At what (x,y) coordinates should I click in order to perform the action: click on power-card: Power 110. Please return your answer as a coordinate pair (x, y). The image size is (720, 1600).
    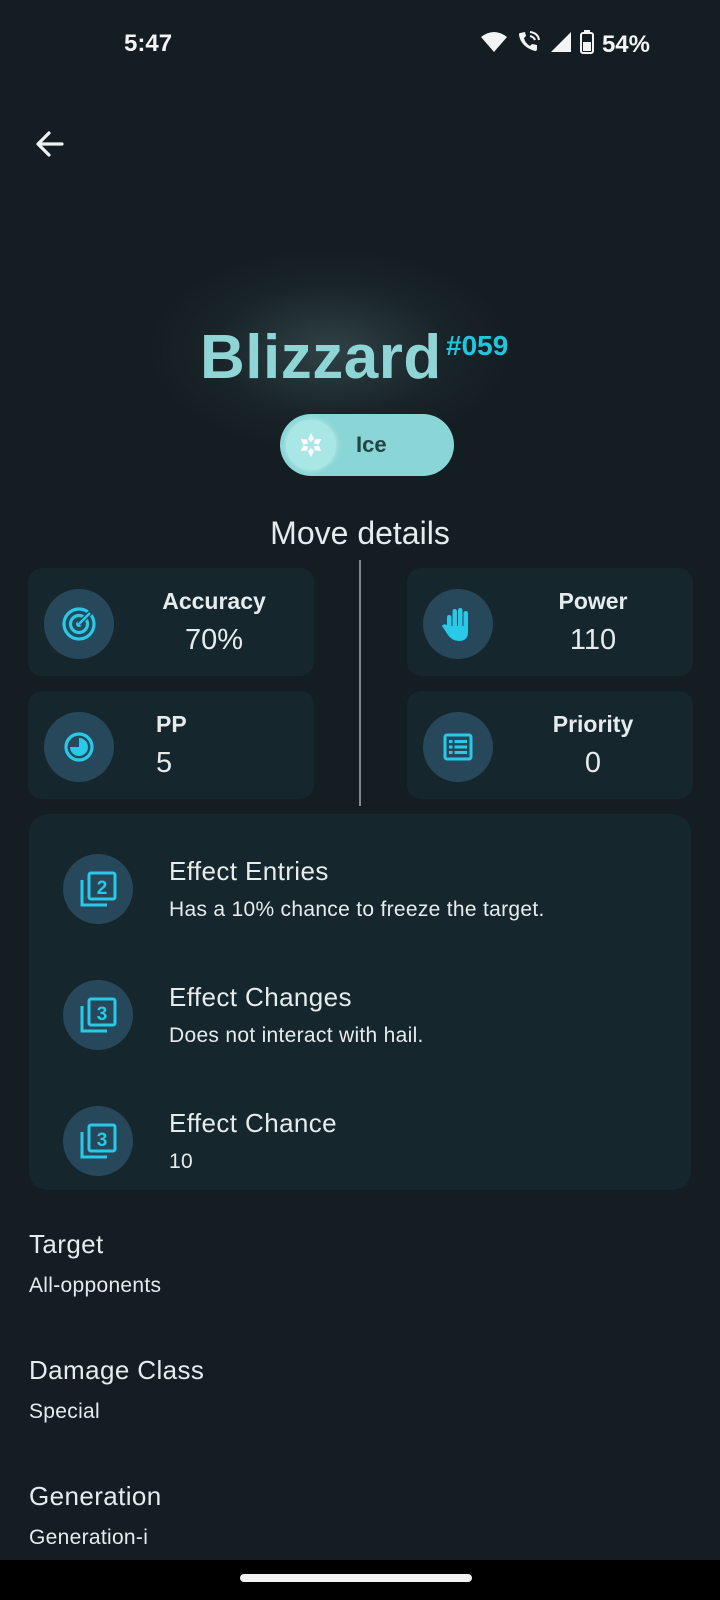
    Looking at the image, I should click on (550, 622).